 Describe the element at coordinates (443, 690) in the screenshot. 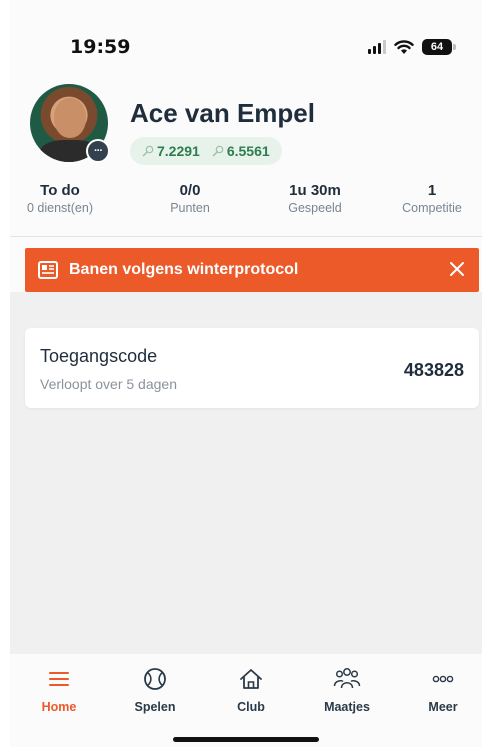

I see `tab-meer: Meer` at that location.